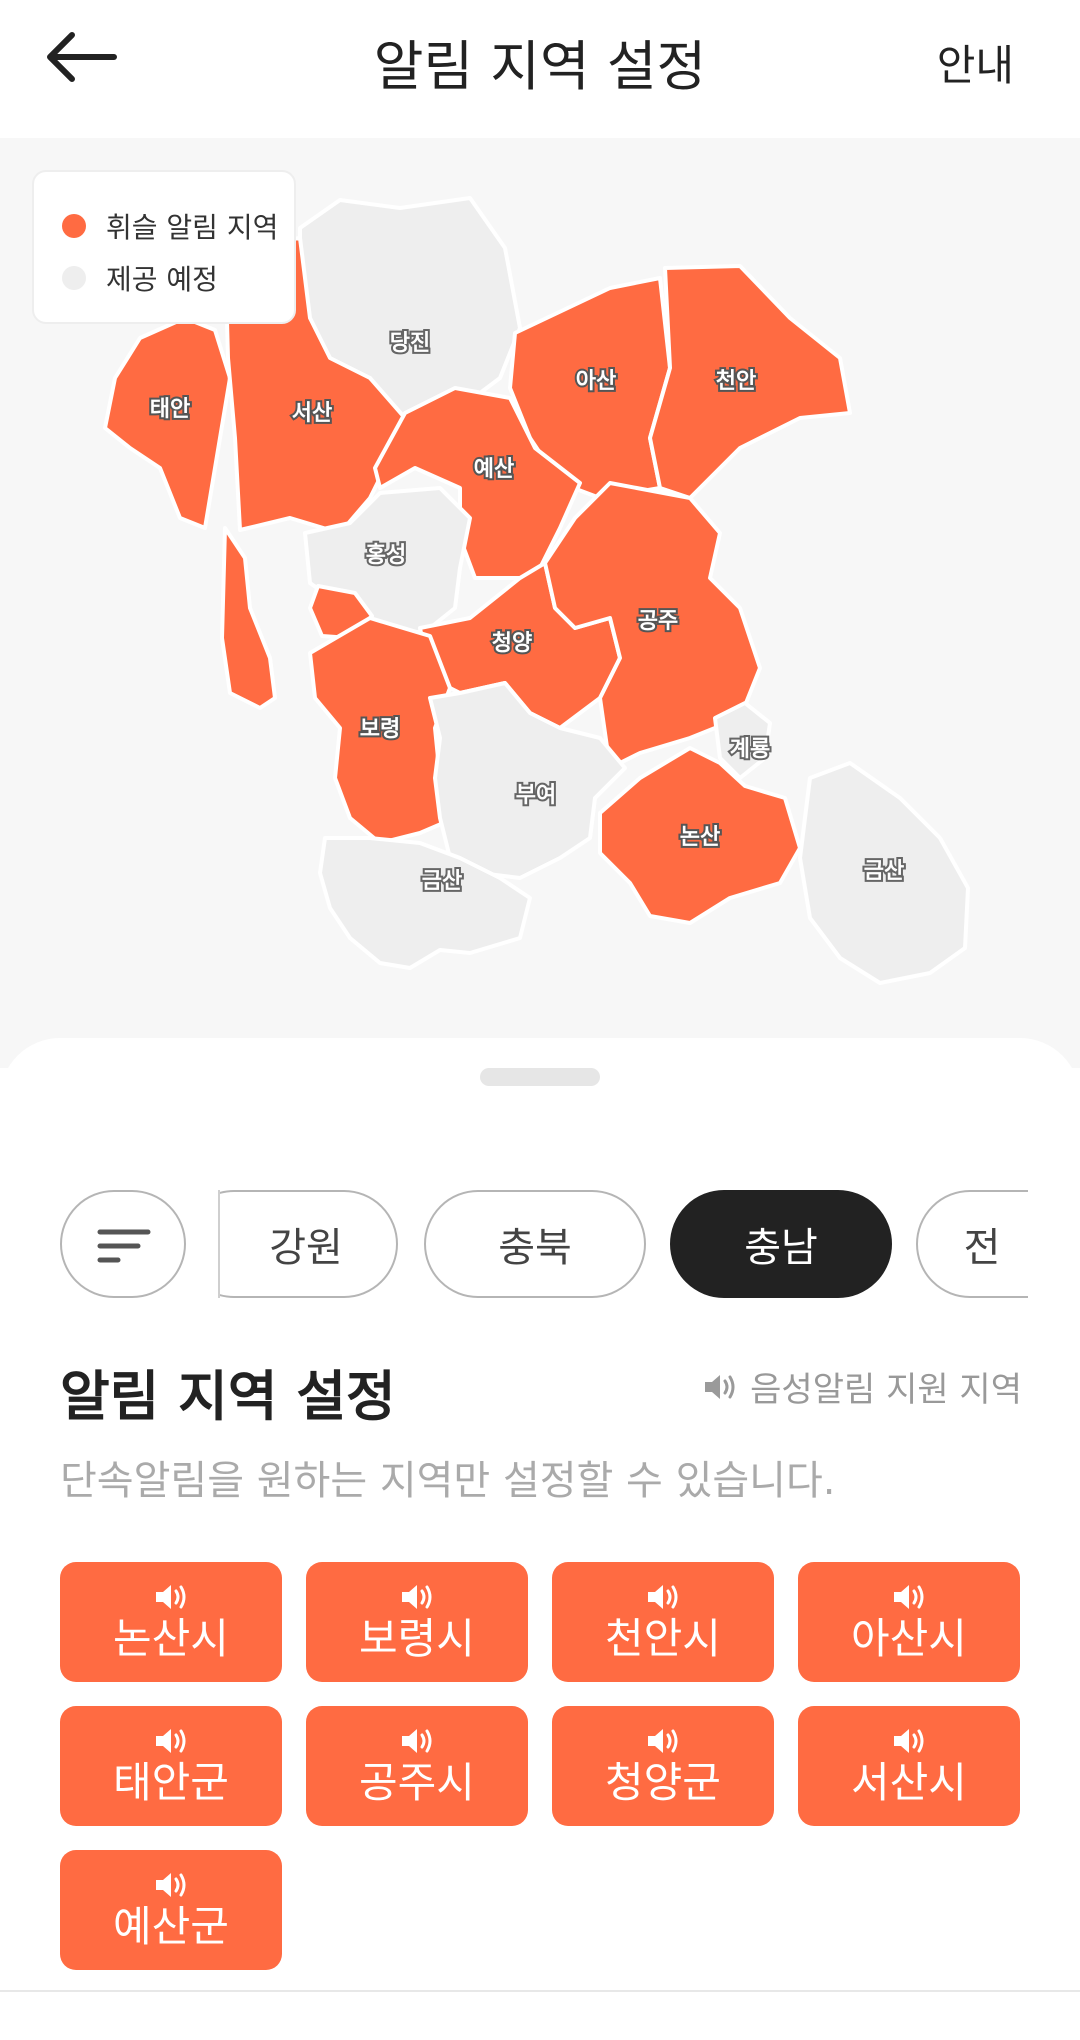 The height and width of the screenshot is (2040, 1080). I want to click on region-label: 공주시, so click(417, 1782).